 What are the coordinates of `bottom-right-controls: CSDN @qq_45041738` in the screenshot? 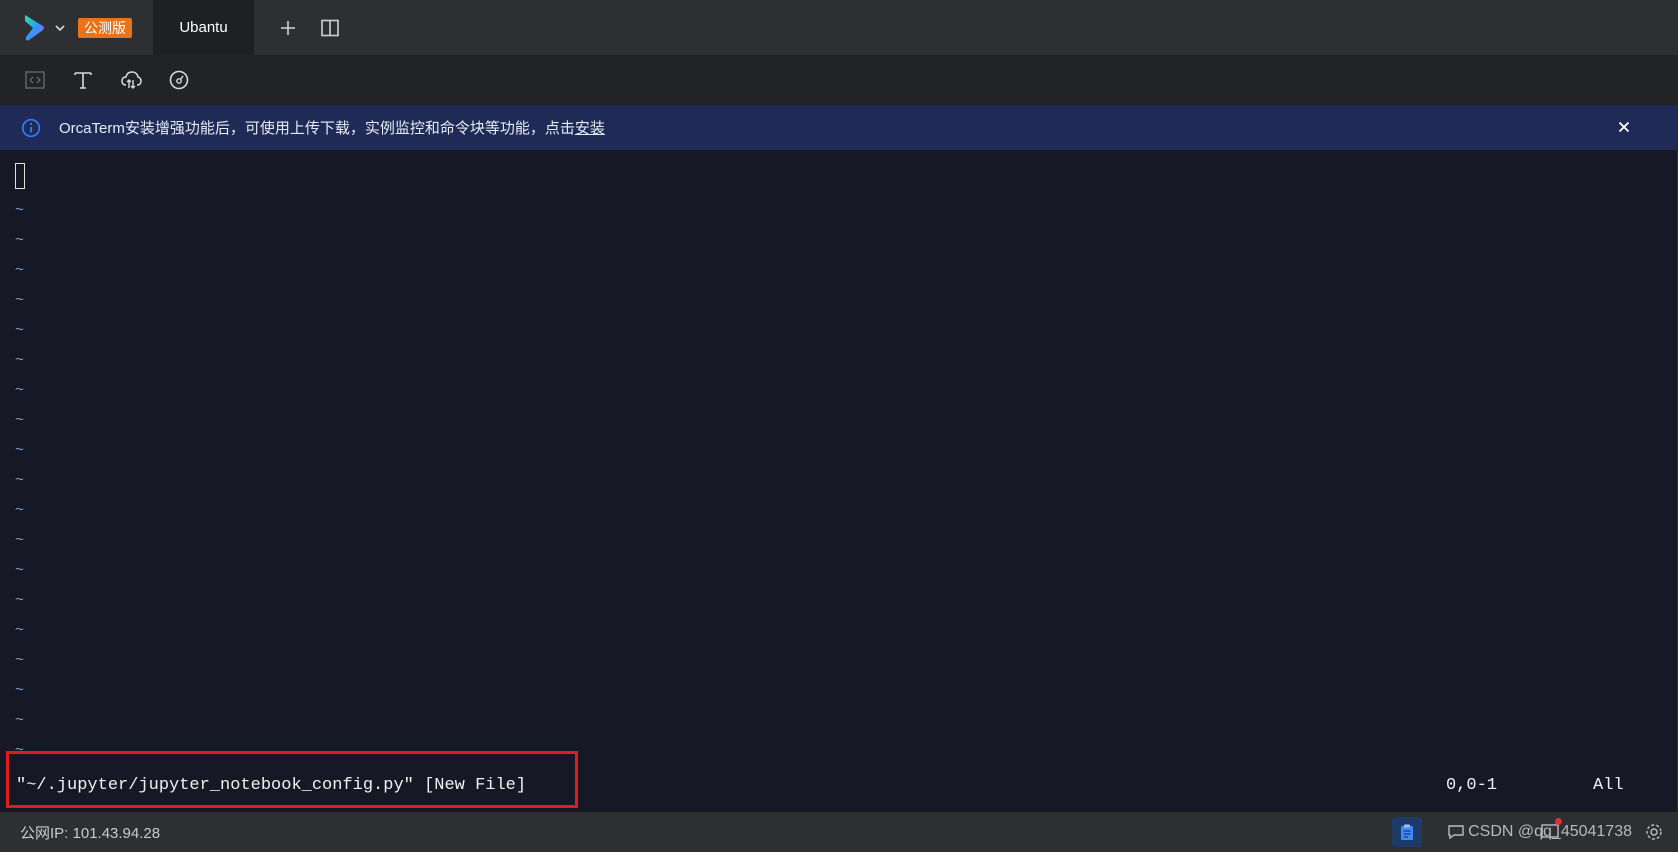 It's located at (1535, 832).